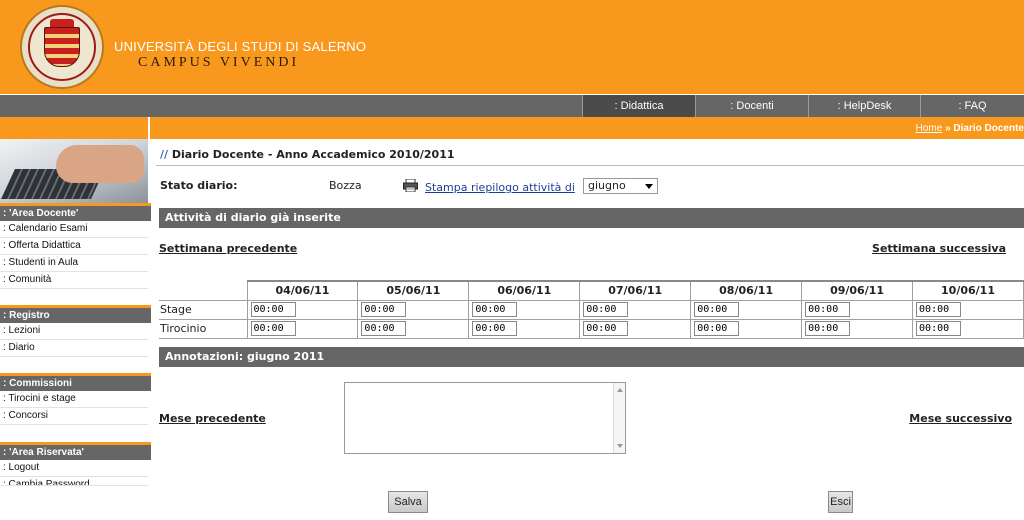 The image size is (1024, 520). What do you see at coordinates (74, 229) in the screenshot?
I see `sidebar-item-calendario-esami: : Calendario Esami` at bounding box center [74, 229].